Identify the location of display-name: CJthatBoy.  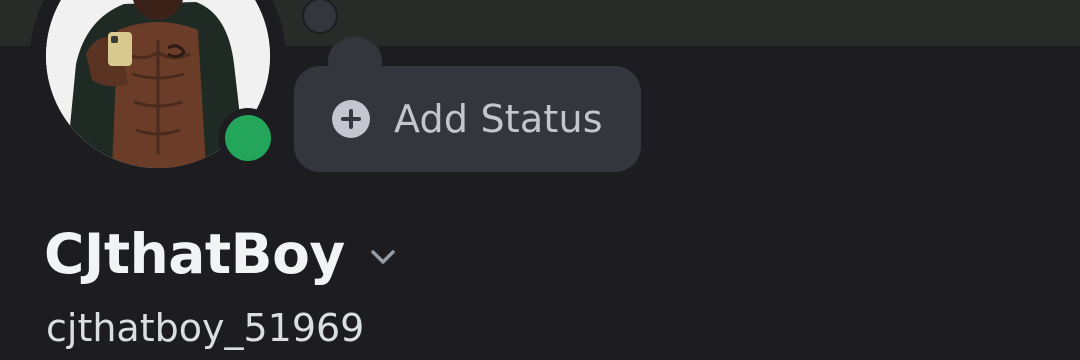
(194, 254).